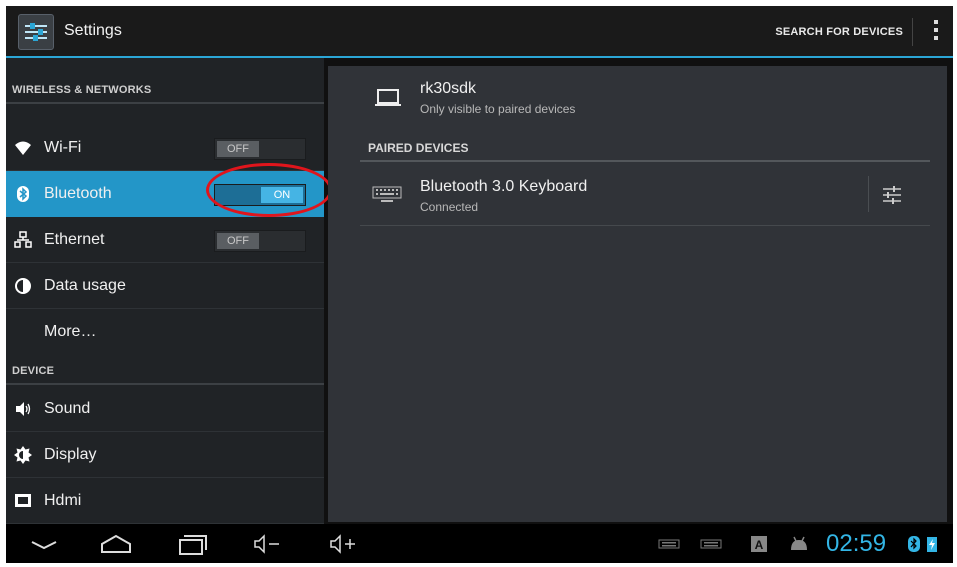 The width and height of the screenshot is (957, 567). What do you see at coordinates (344, 544) in the screenshot?
I see `volume-up-icon` at bounding box center [344, 544].